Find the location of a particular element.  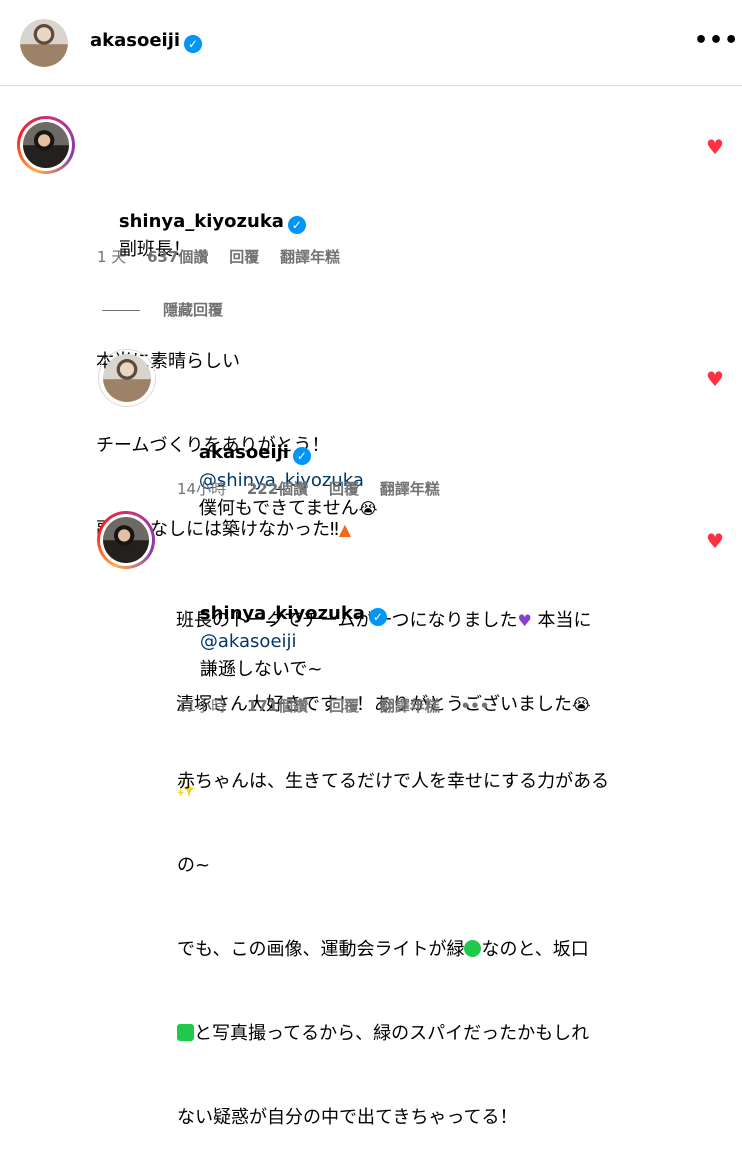

comment-meta: 1 天 637個讚 回覆 翻譯年糕 is located at coordinates (226, 256).